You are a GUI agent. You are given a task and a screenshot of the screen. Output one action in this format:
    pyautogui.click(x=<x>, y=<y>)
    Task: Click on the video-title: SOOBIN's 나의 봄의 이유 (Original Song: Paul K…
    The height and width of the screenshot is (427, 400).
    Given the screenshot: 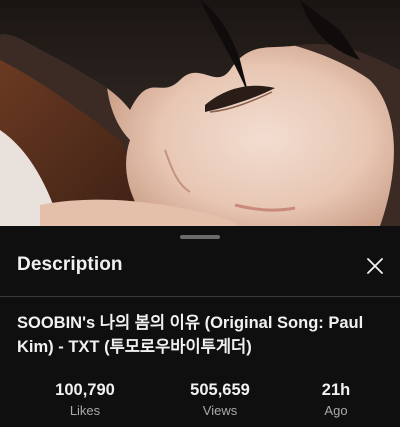 What is the action you would take?
    pyautogui.click(x=190, y=335)
    